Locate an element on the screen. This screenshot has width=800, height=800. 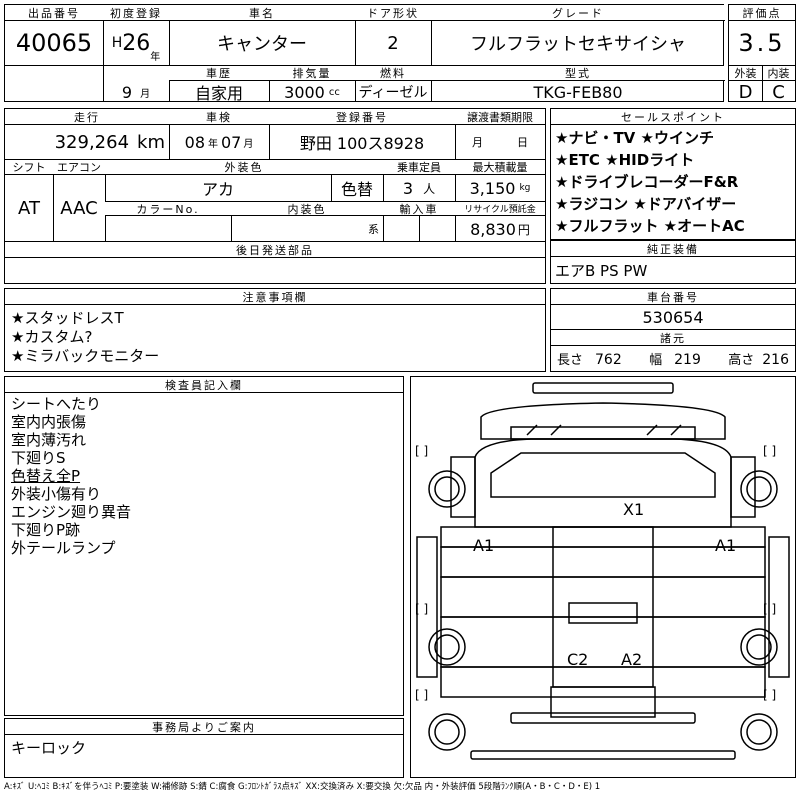
era: H is located at coordinates (117, 43).